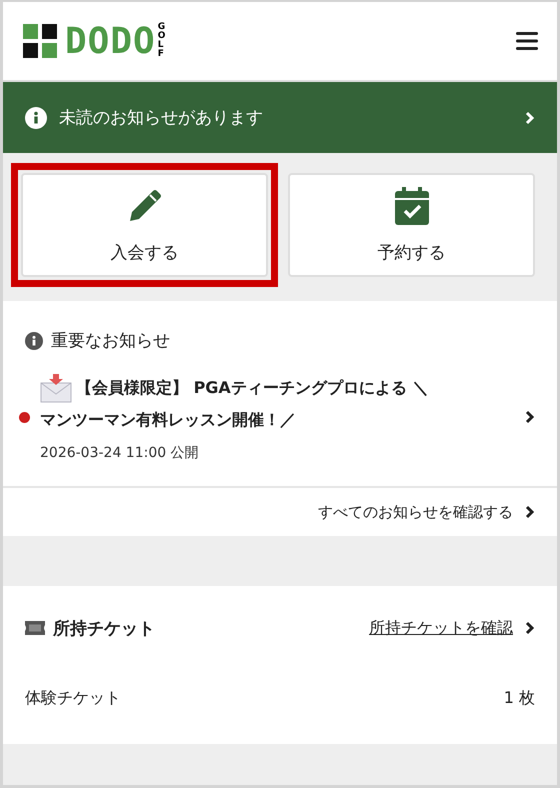 The image size is (560, 788). I want to click on section-title: 重要なお知らせ, so click(110, 341).